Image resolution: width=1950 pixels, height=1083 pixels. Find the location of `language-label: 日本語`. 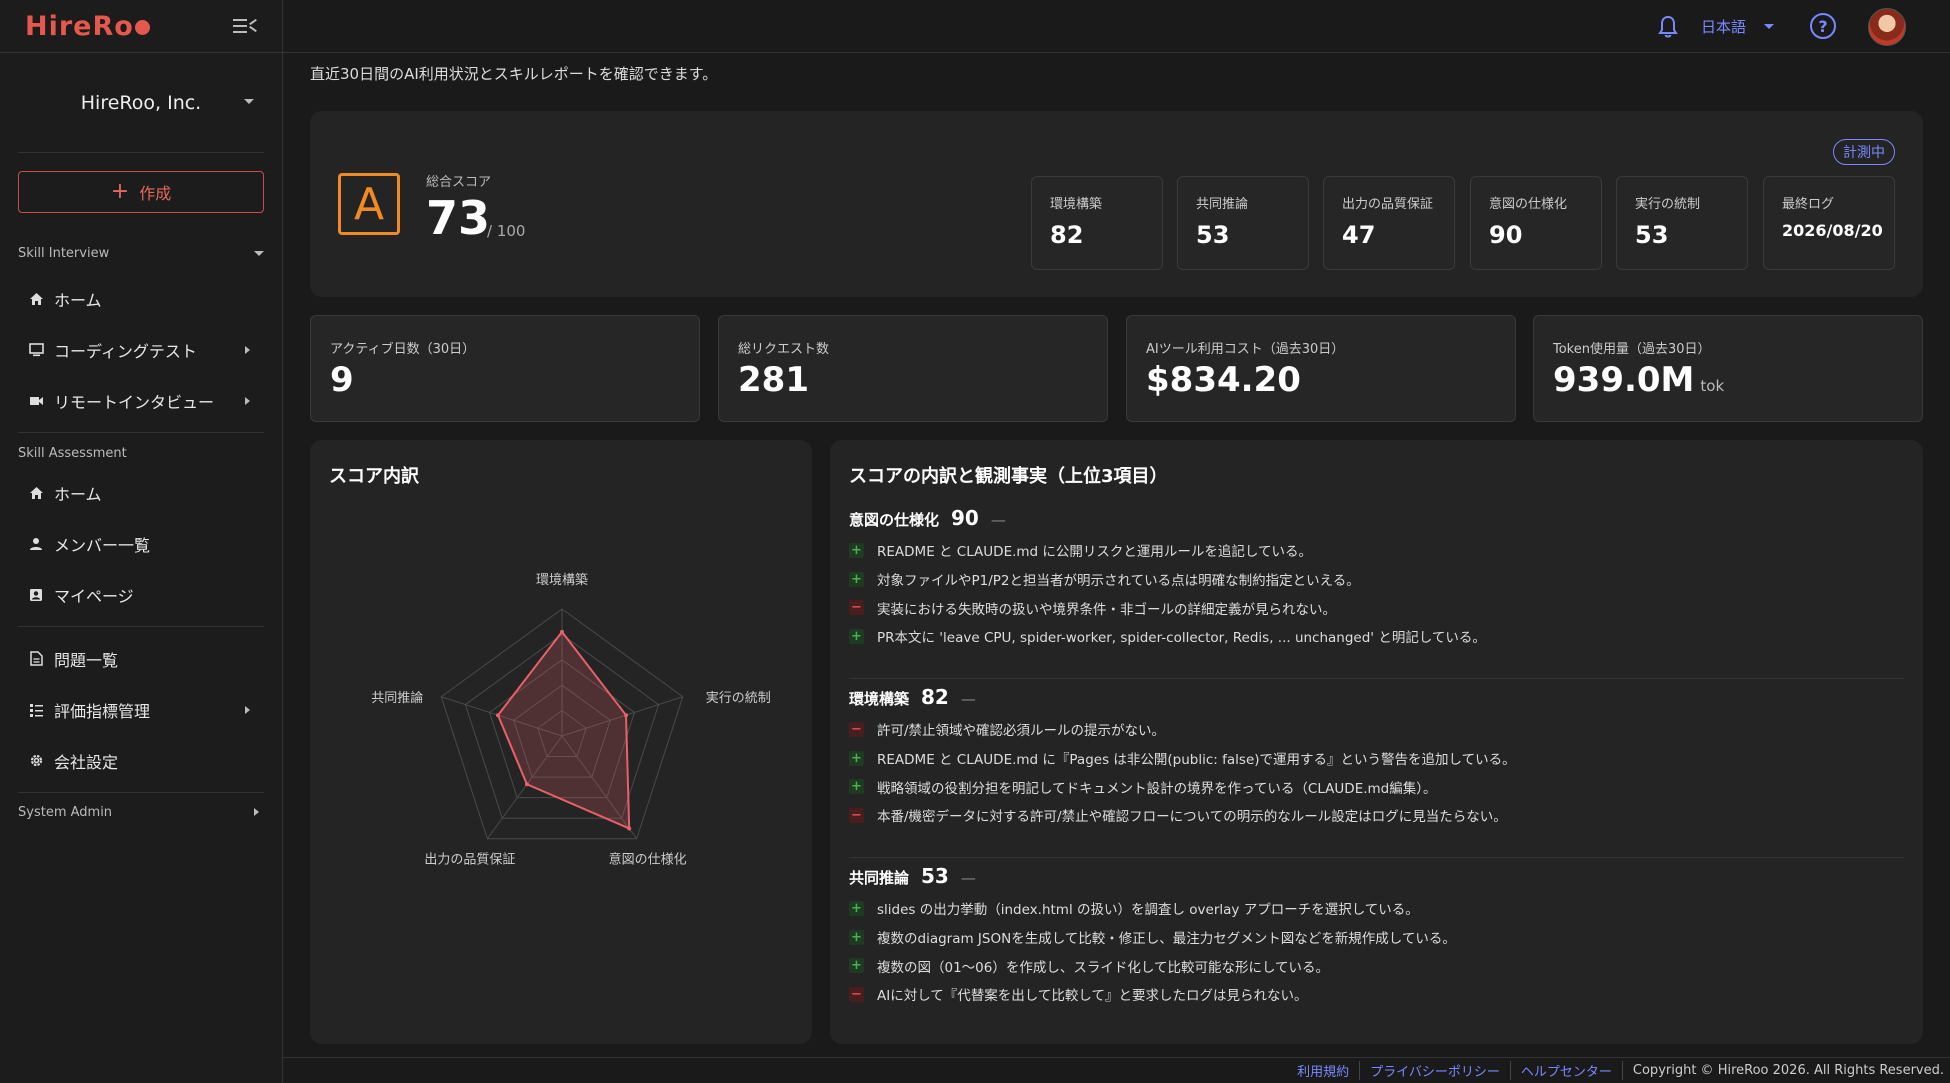

language-label: 日本語 is located at coordinates (1724, 26).